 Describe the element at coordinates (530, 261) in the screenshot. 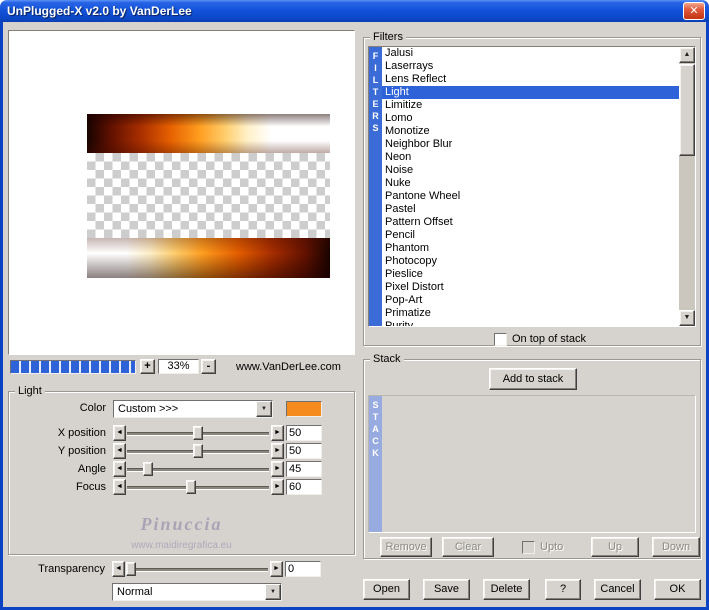

I see `filter-list-item: Photocopy` at that location.